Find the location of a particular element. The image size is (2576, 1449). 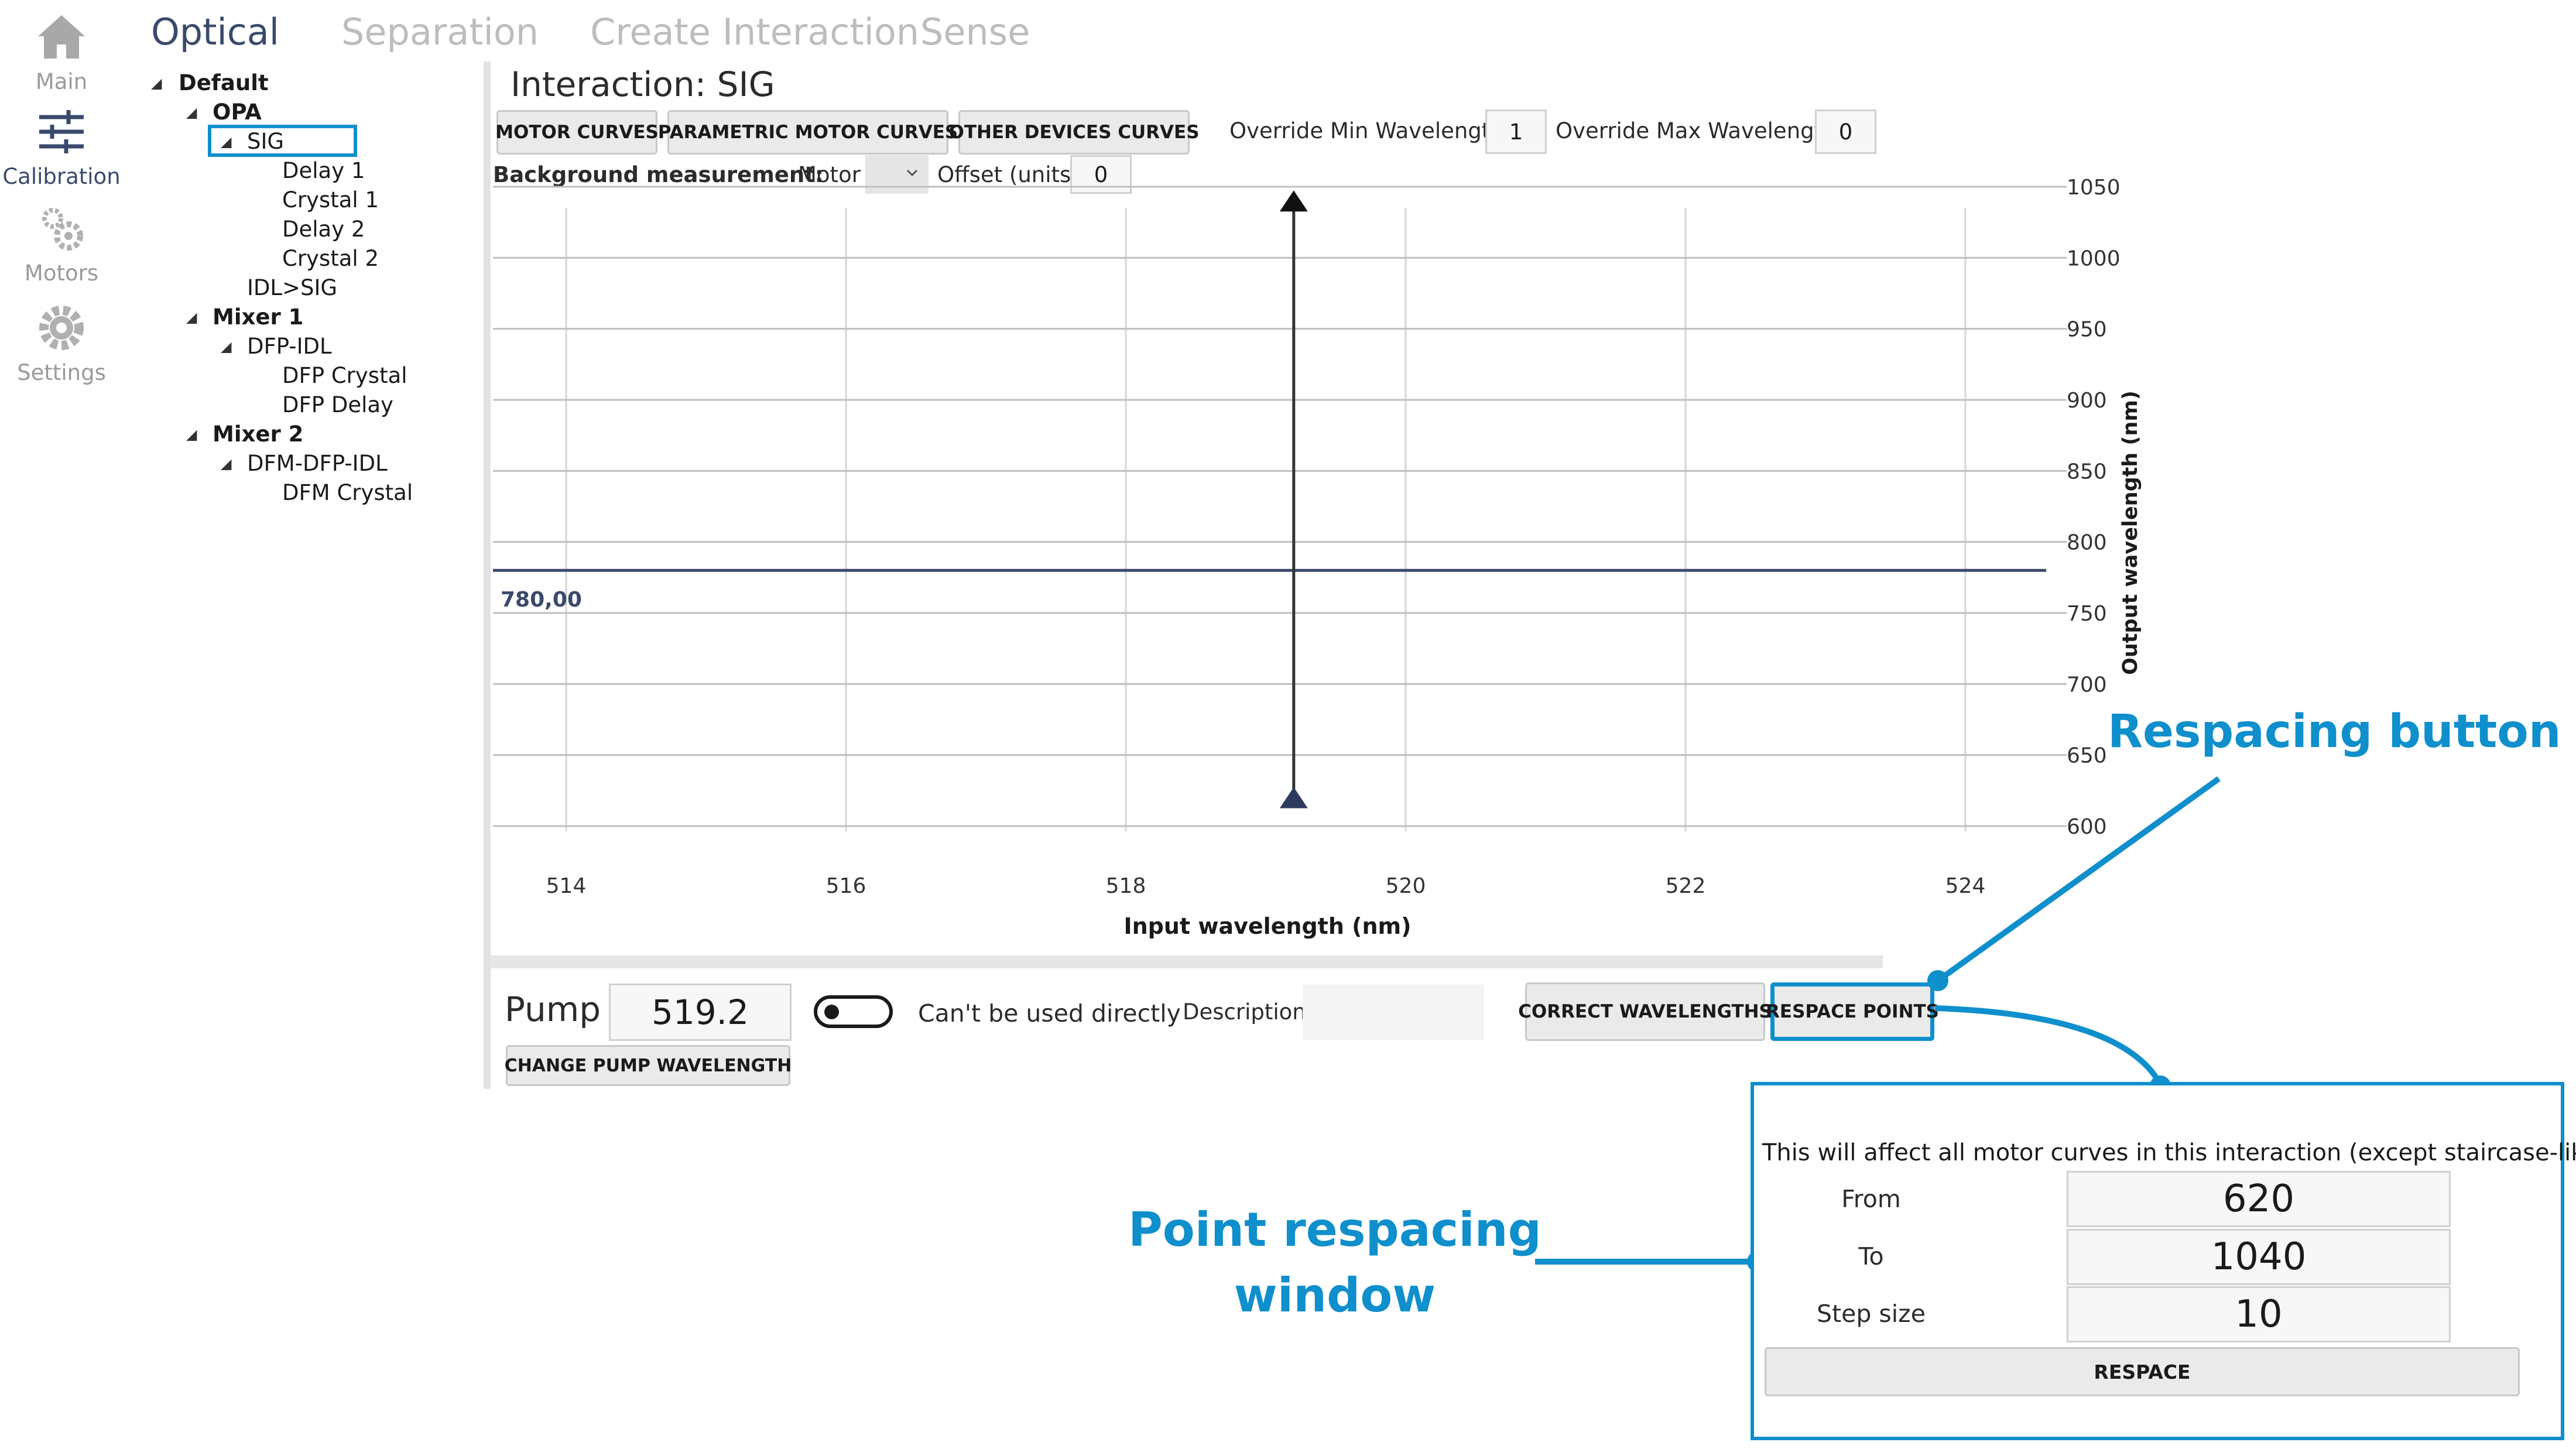

pump-input: 519.2 is located at coordinates (700, 1012).